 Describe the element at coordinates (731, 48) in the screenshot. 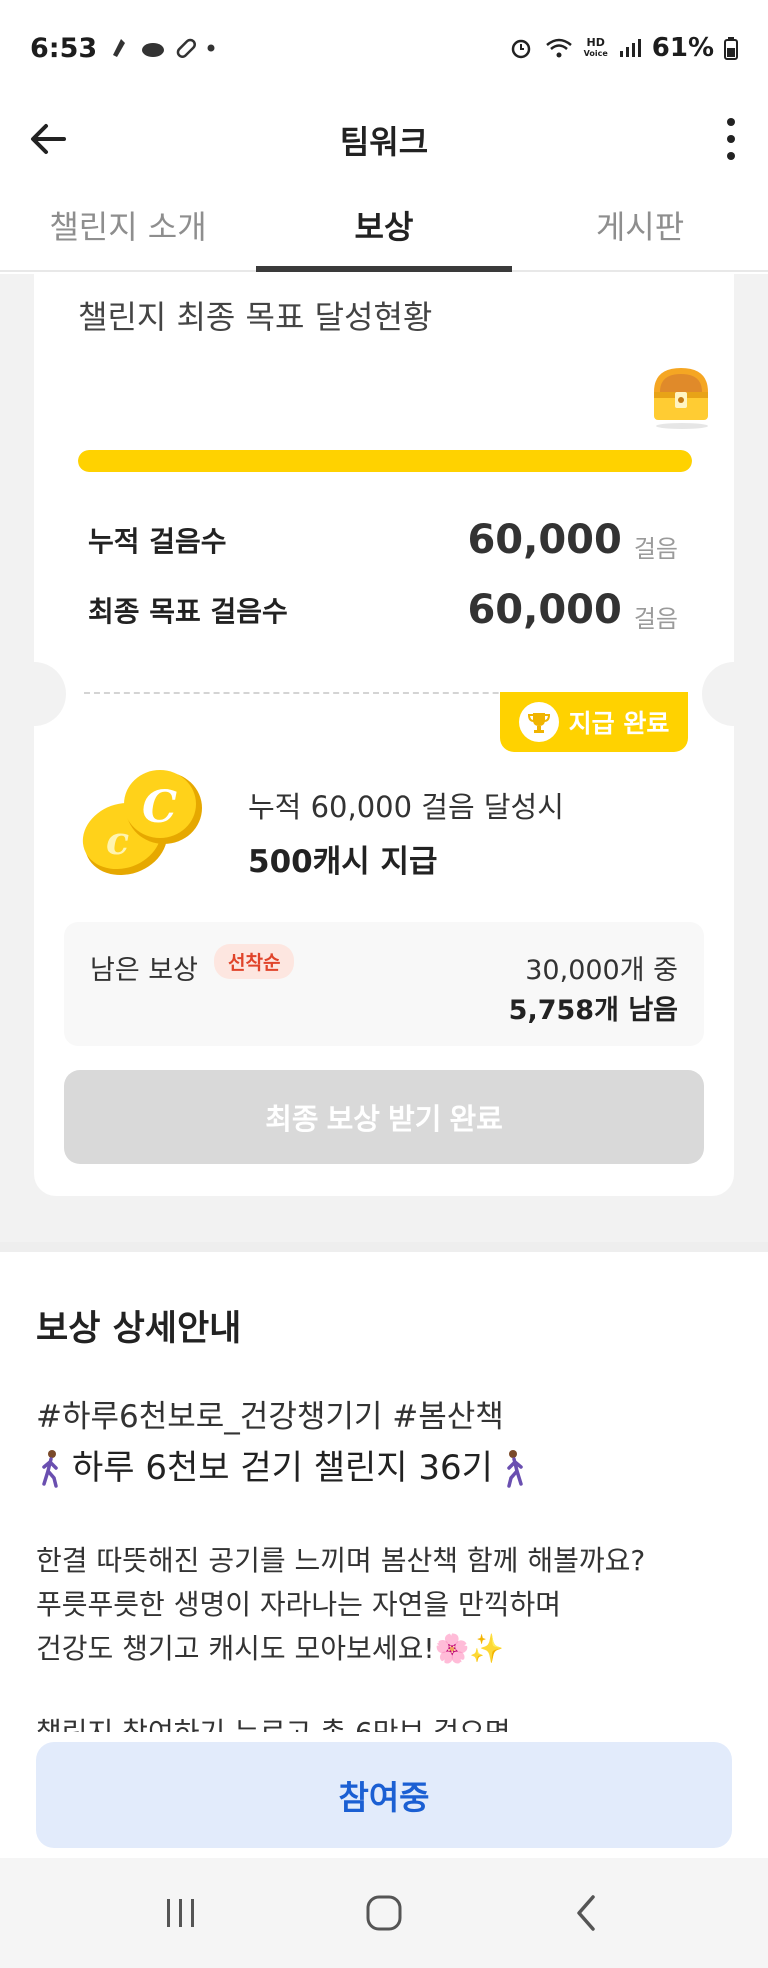

I see `battery-icon` at that location.